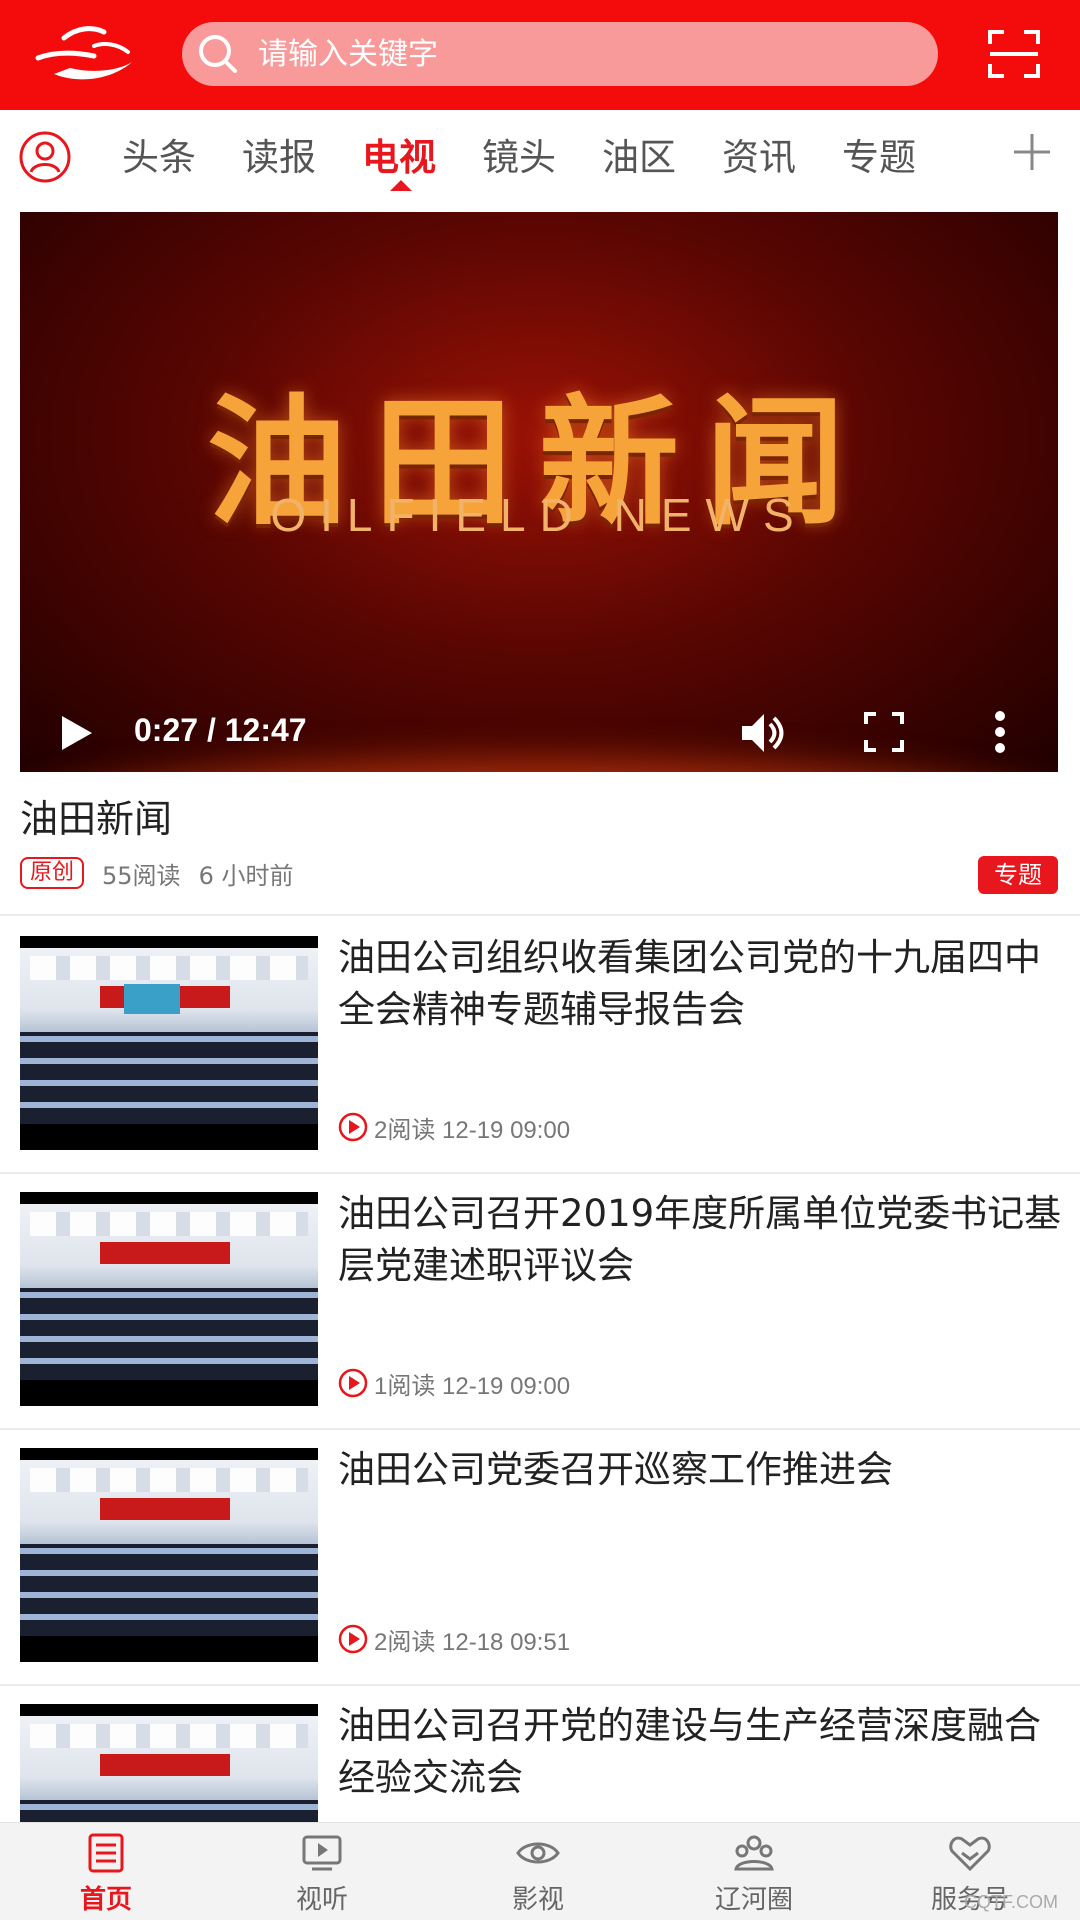 The width and height of the screenshot is (1080, 1920). What do you see at coordinates (401, 185) in the screenshot?
I see `active-tab-indicator` at bounding box center [401, 185].